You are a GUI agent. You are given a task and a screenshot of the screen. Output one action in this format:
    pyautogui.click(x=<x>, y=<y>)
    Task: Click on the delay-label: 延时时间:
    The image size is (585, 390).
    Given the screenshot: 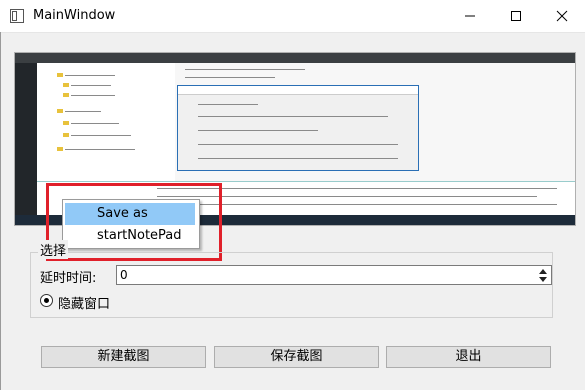 What is the action you would take?
    pyautogui.click(x=68, y=278)
    